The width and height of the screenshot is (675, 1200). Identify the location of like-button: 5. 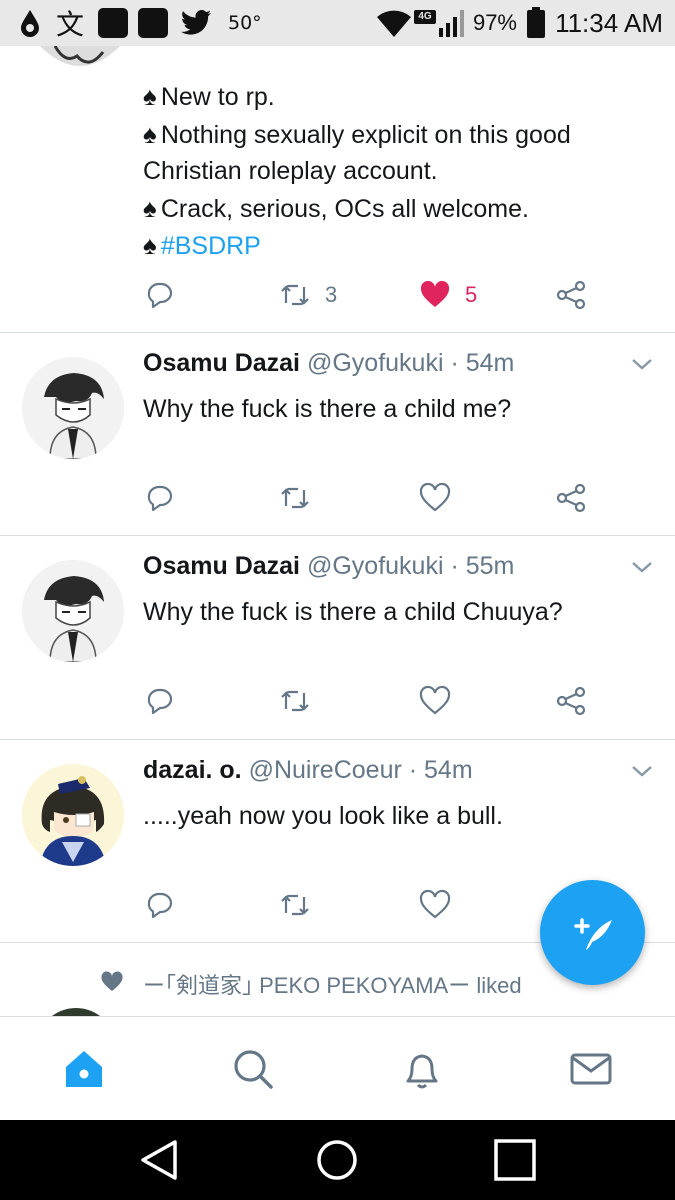
(448, 295).